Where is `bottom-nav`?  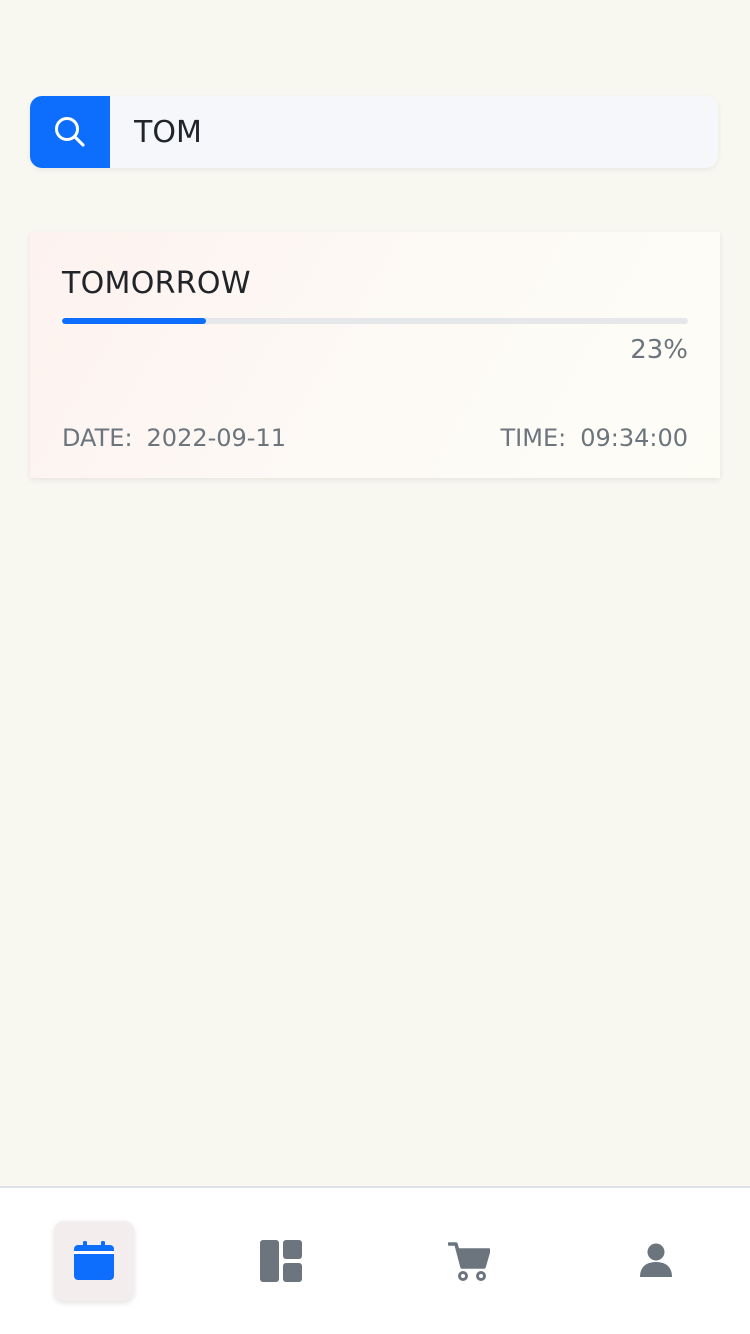
bottom-nav is located at coordinates (375, 1260).